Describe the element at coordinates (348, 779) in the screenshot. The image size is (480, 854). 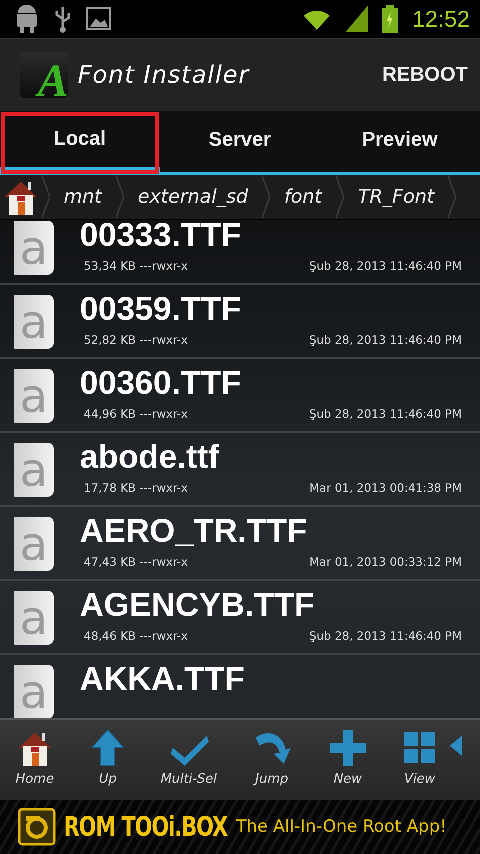
I see `toolbar-button: New` at that location.